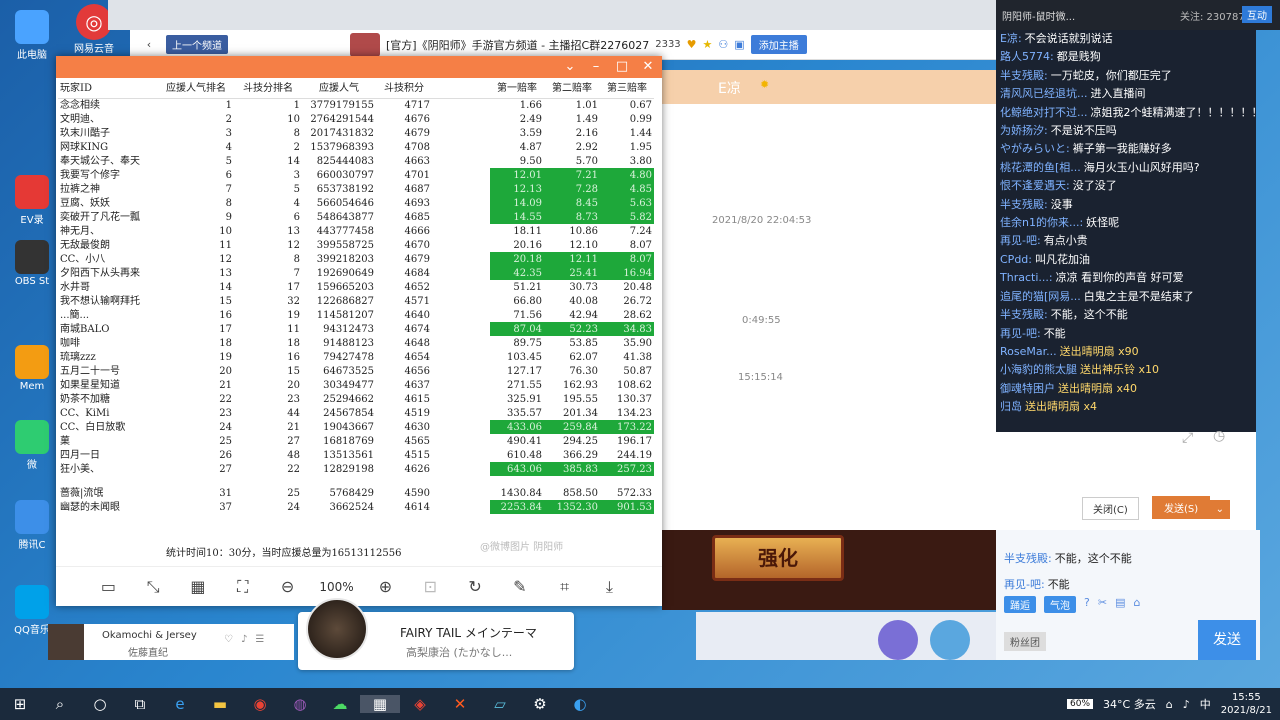  What do you see at coordinates (520, 586) in the screenshot?
I see `edit-icon: ✎` at bounding box center [520, 586].